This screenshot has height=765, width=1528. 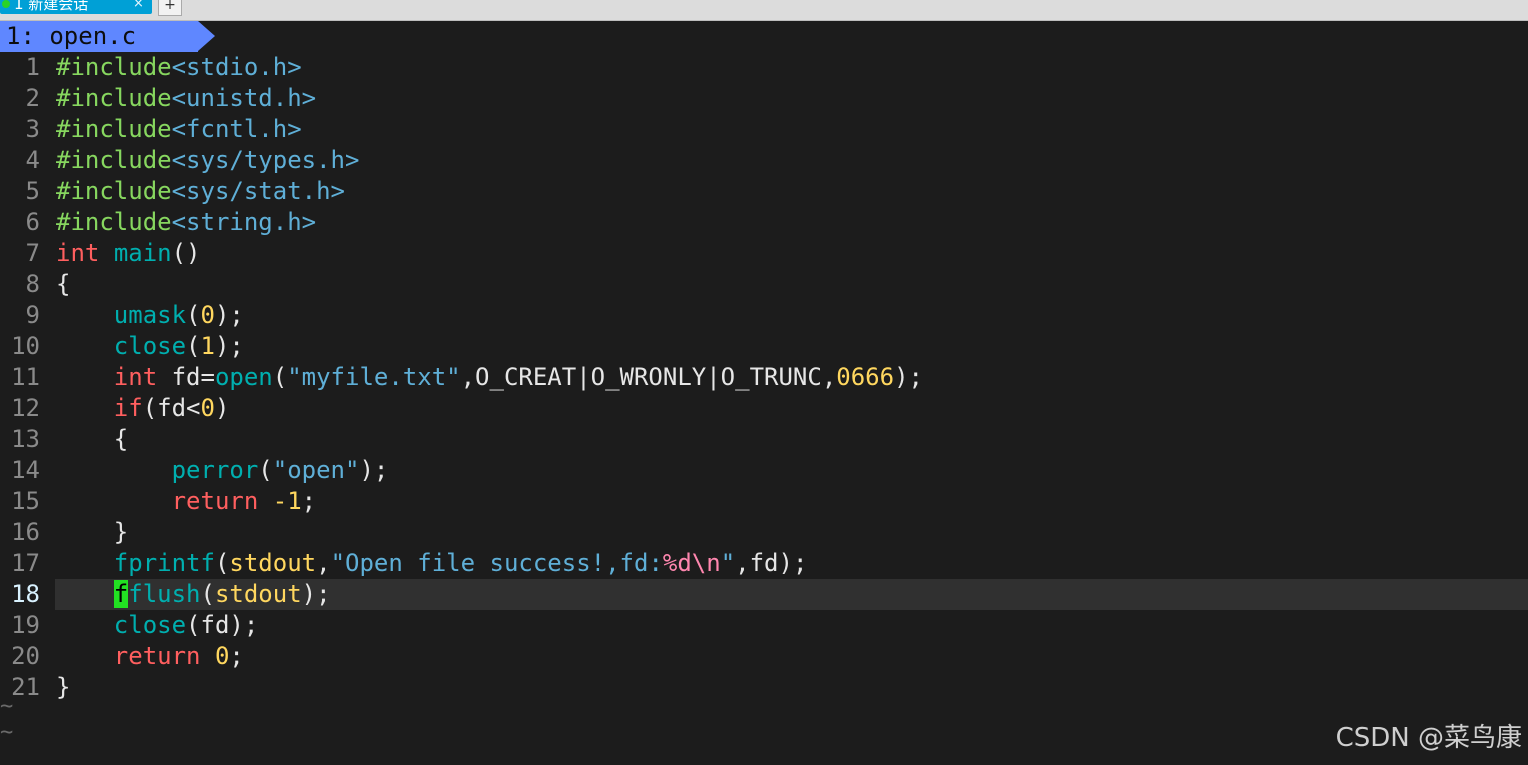 I want to click on code-line: 13 {, so click(x=764, y=439).